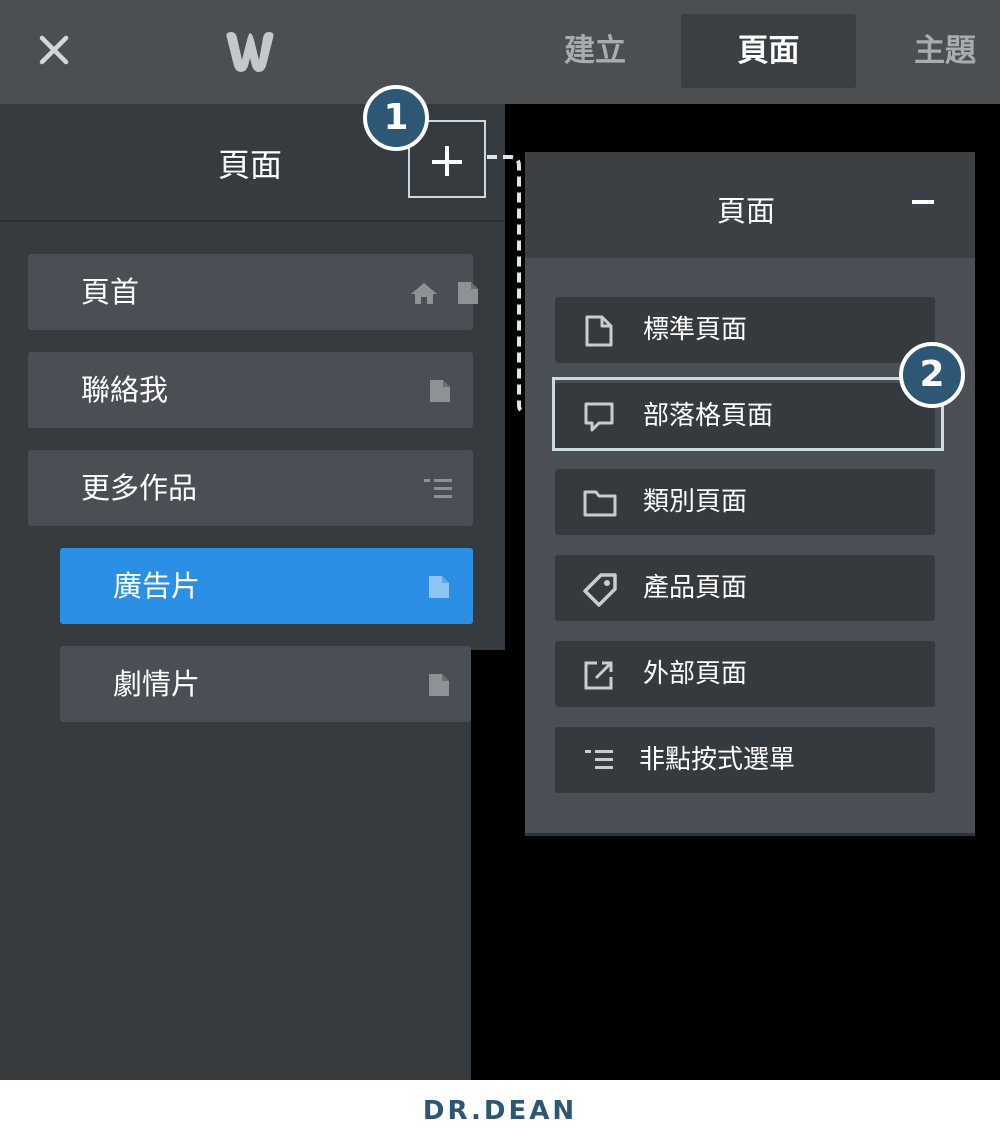 The width and height of the screenshot is (1000, 1143). I want to click on page-item-contact: 聯絡我, so click(250, 390).